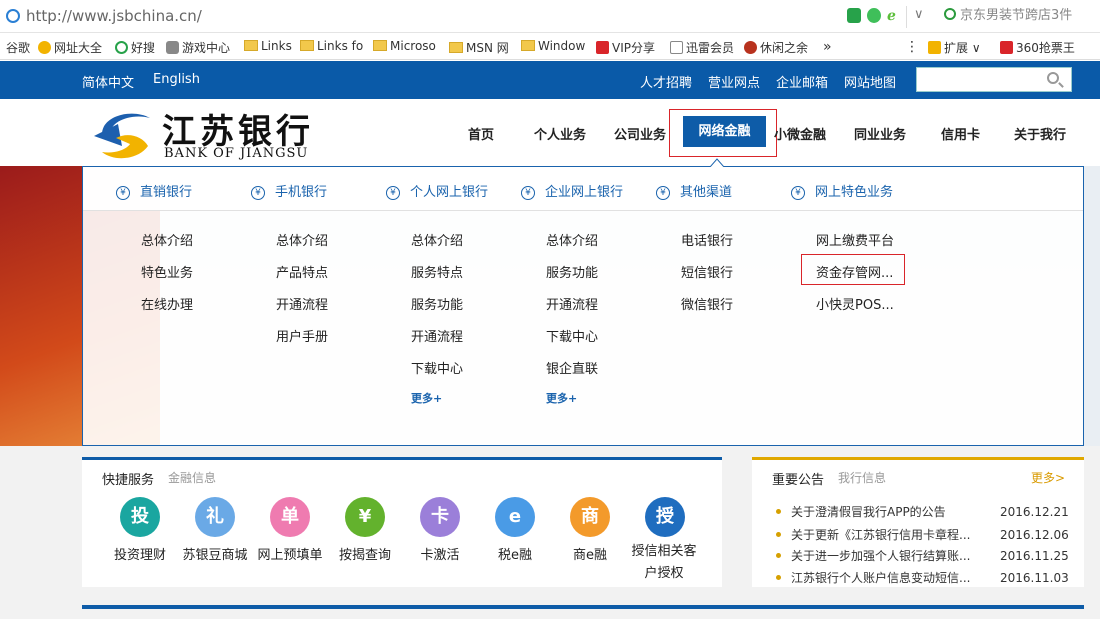 Image resolution: width=1100 pixels, height=619 pixels. What do you see at coordinates (934, 47) in the screenshot?
I see `puzzle-icon` at bounding box center [934, 47].